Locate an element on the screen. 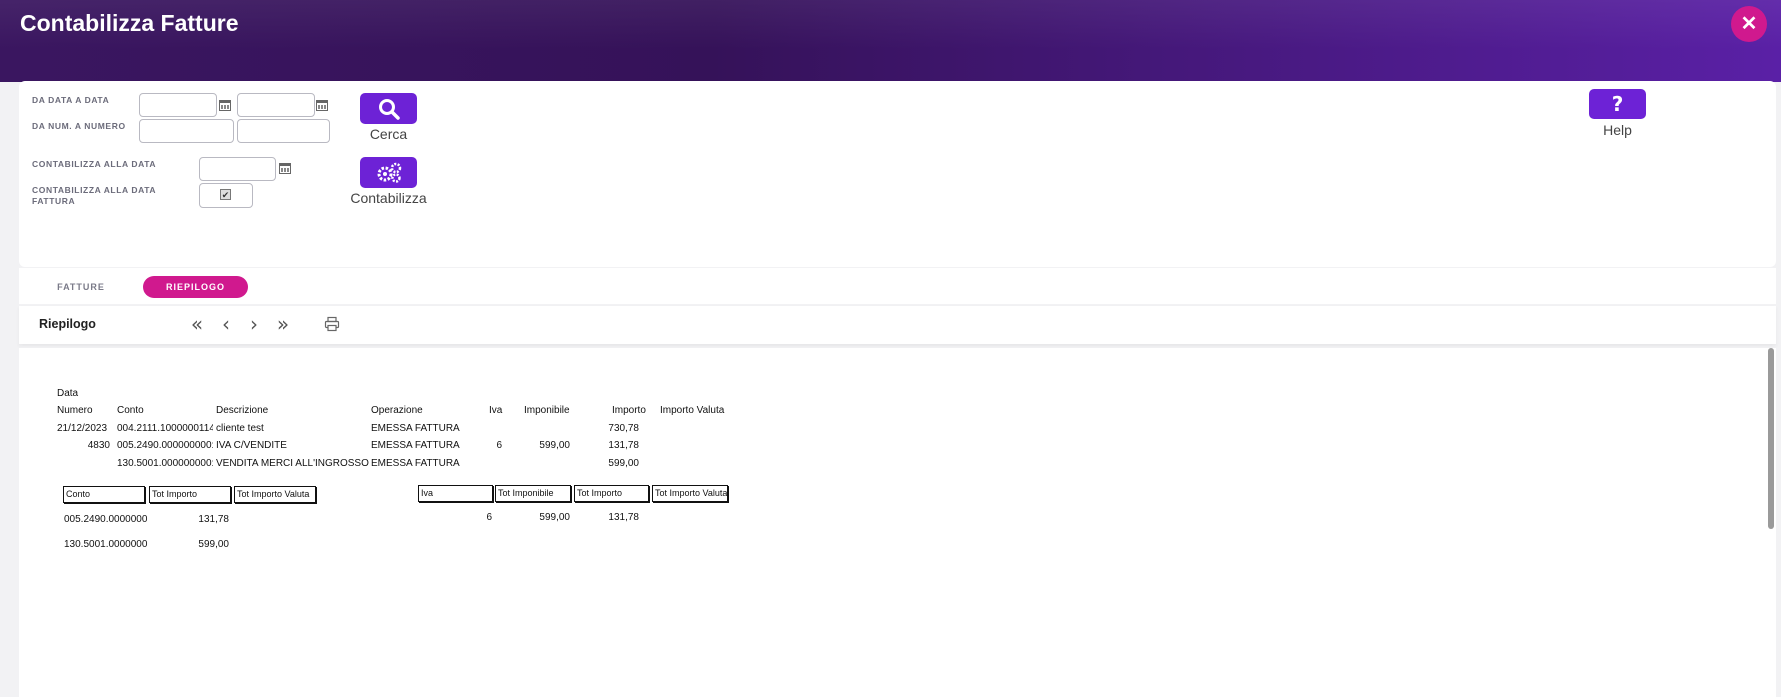  first-page-icon: « is located at coordinates (197, 324).